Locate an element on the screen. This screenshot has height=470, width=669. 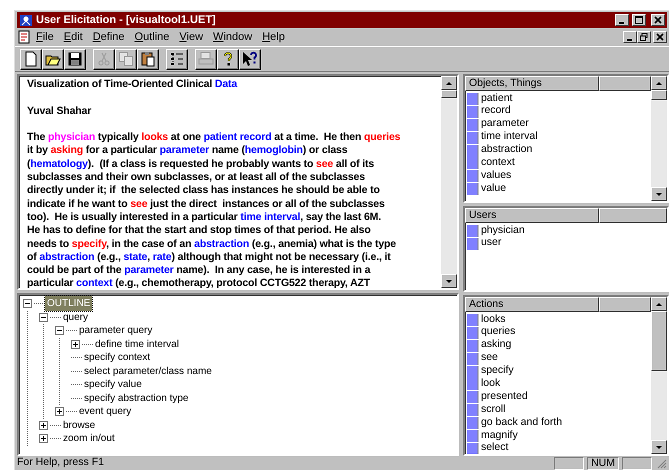
maximize-icon is located at coordinates (639, 20).